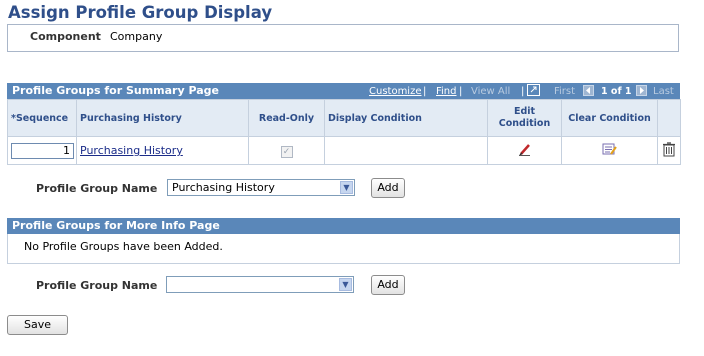  Describe the element at coordinates (533, 90) in the screenshot. I see `new-window-icon` at that location.